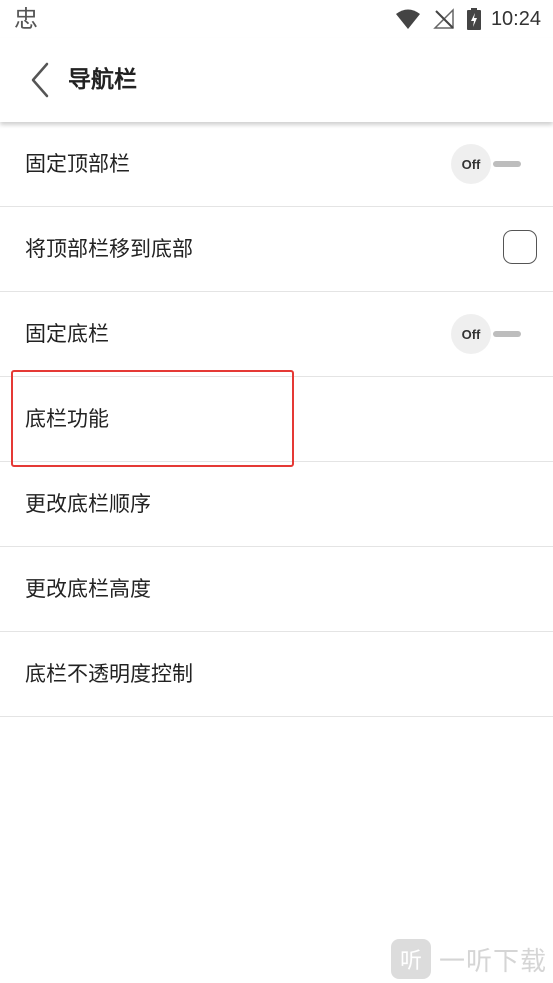 The image size is (553, 983). Describe the element at coordinates (515, 18) in the screenshot. I see `clock-time: 10:24` at that location.